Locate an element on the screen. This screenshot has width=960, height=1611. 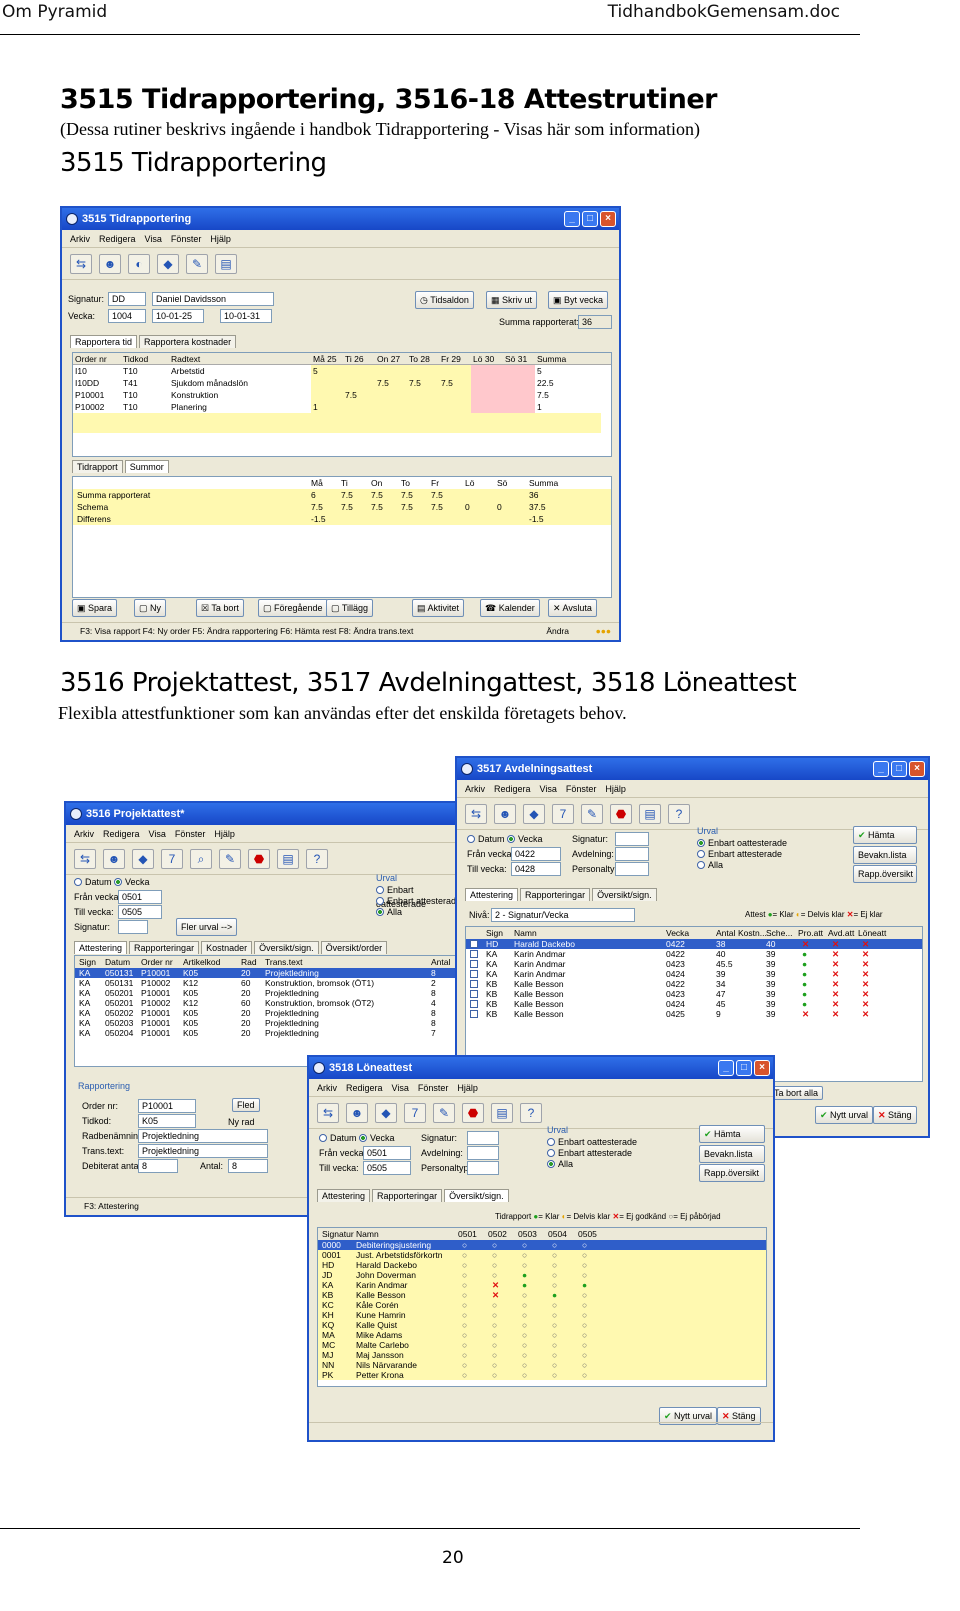
tab-kostnader: Kostnader is located at coordinates (227, 947).